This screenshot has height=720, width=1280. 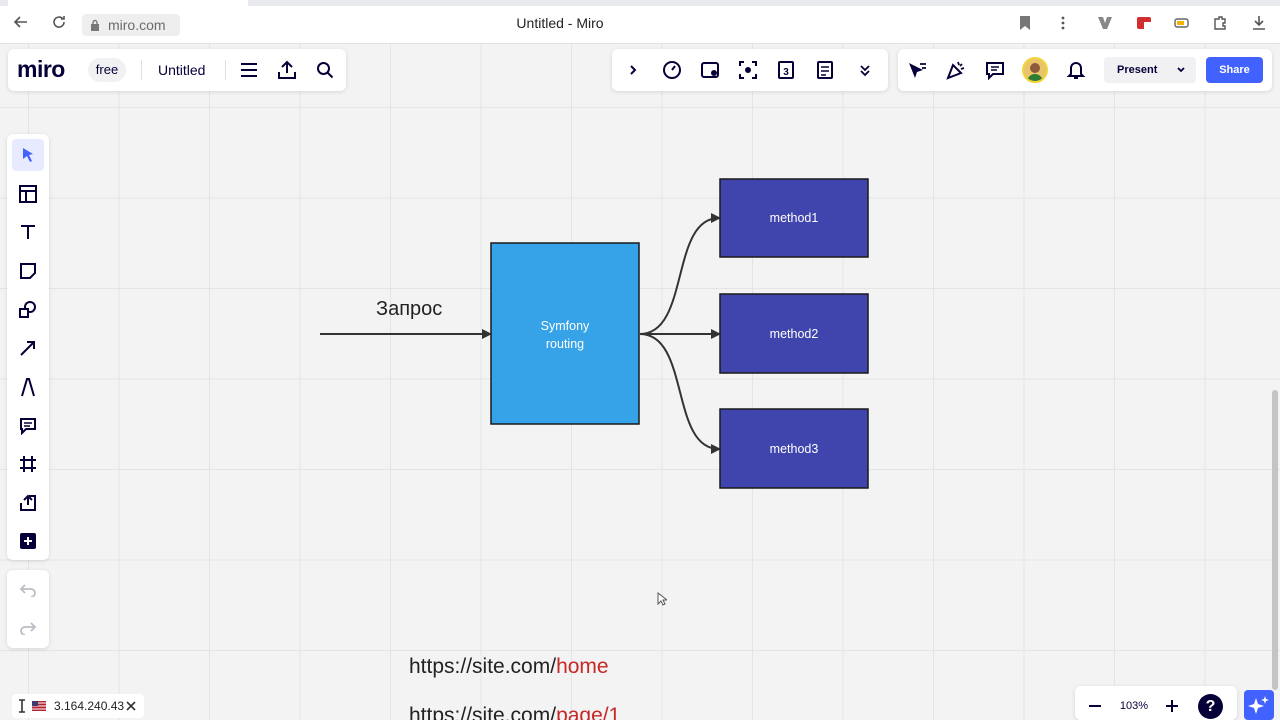 I want to click on vpn-ip-badge: 3.164.240.43, so click(x=78, y=706).